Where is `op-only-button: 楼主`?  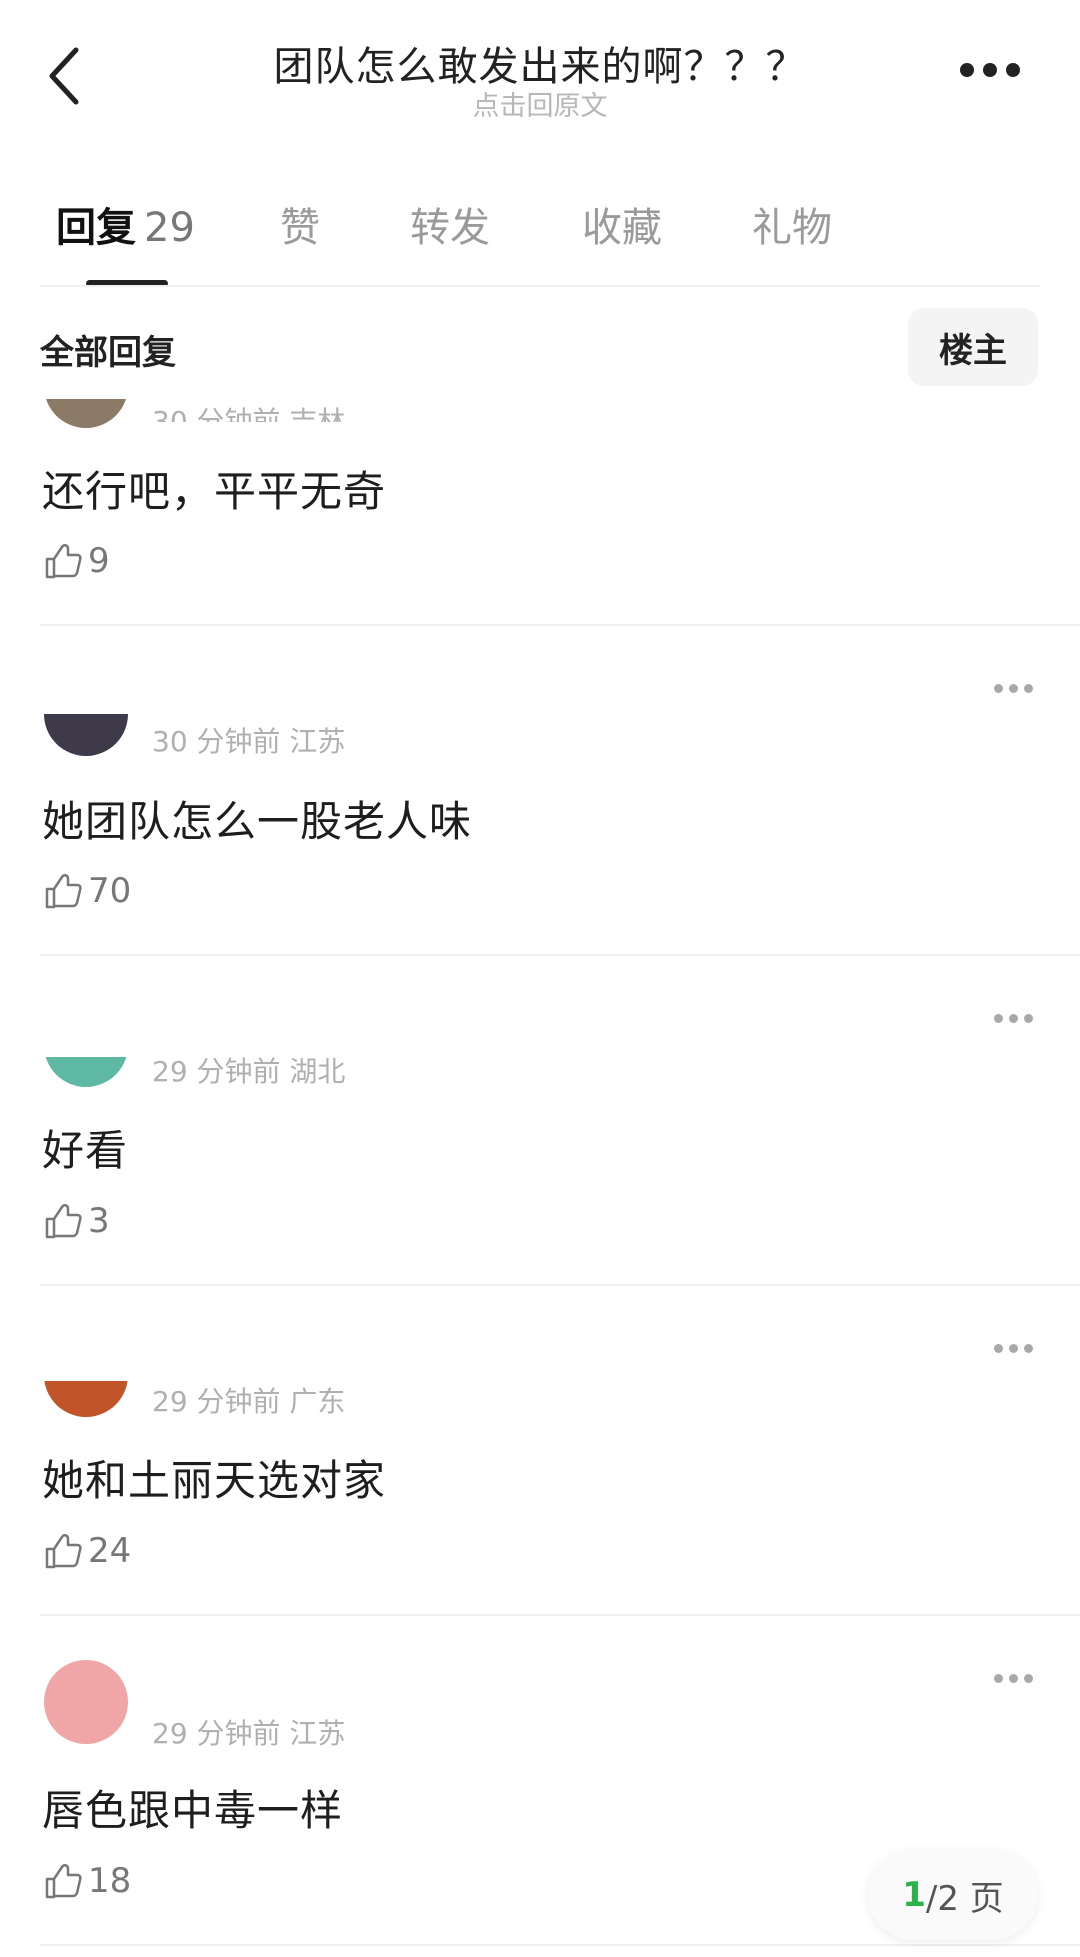 op-only-button: 楼主 is located at coordinates (973, 347).